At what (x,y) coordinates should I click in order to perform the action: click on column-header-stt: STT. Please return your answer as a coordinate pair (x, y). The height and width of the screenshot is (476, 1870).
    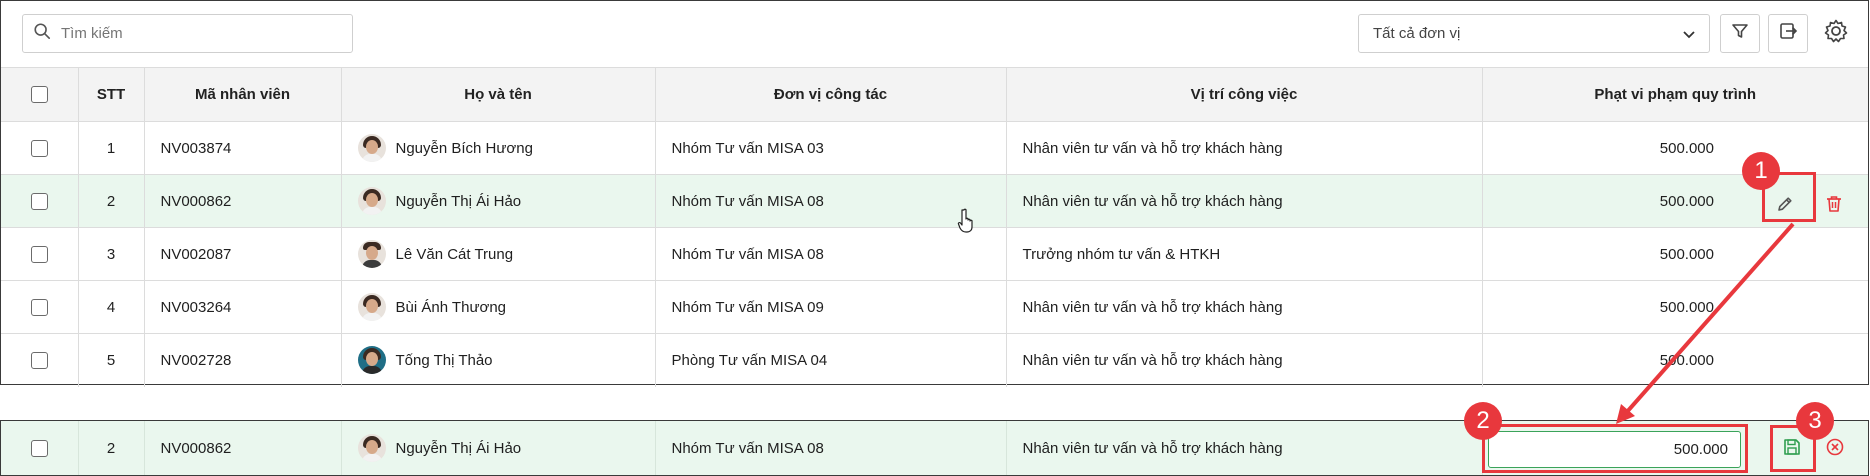
    Looking at the image, I should click on (111, 94).